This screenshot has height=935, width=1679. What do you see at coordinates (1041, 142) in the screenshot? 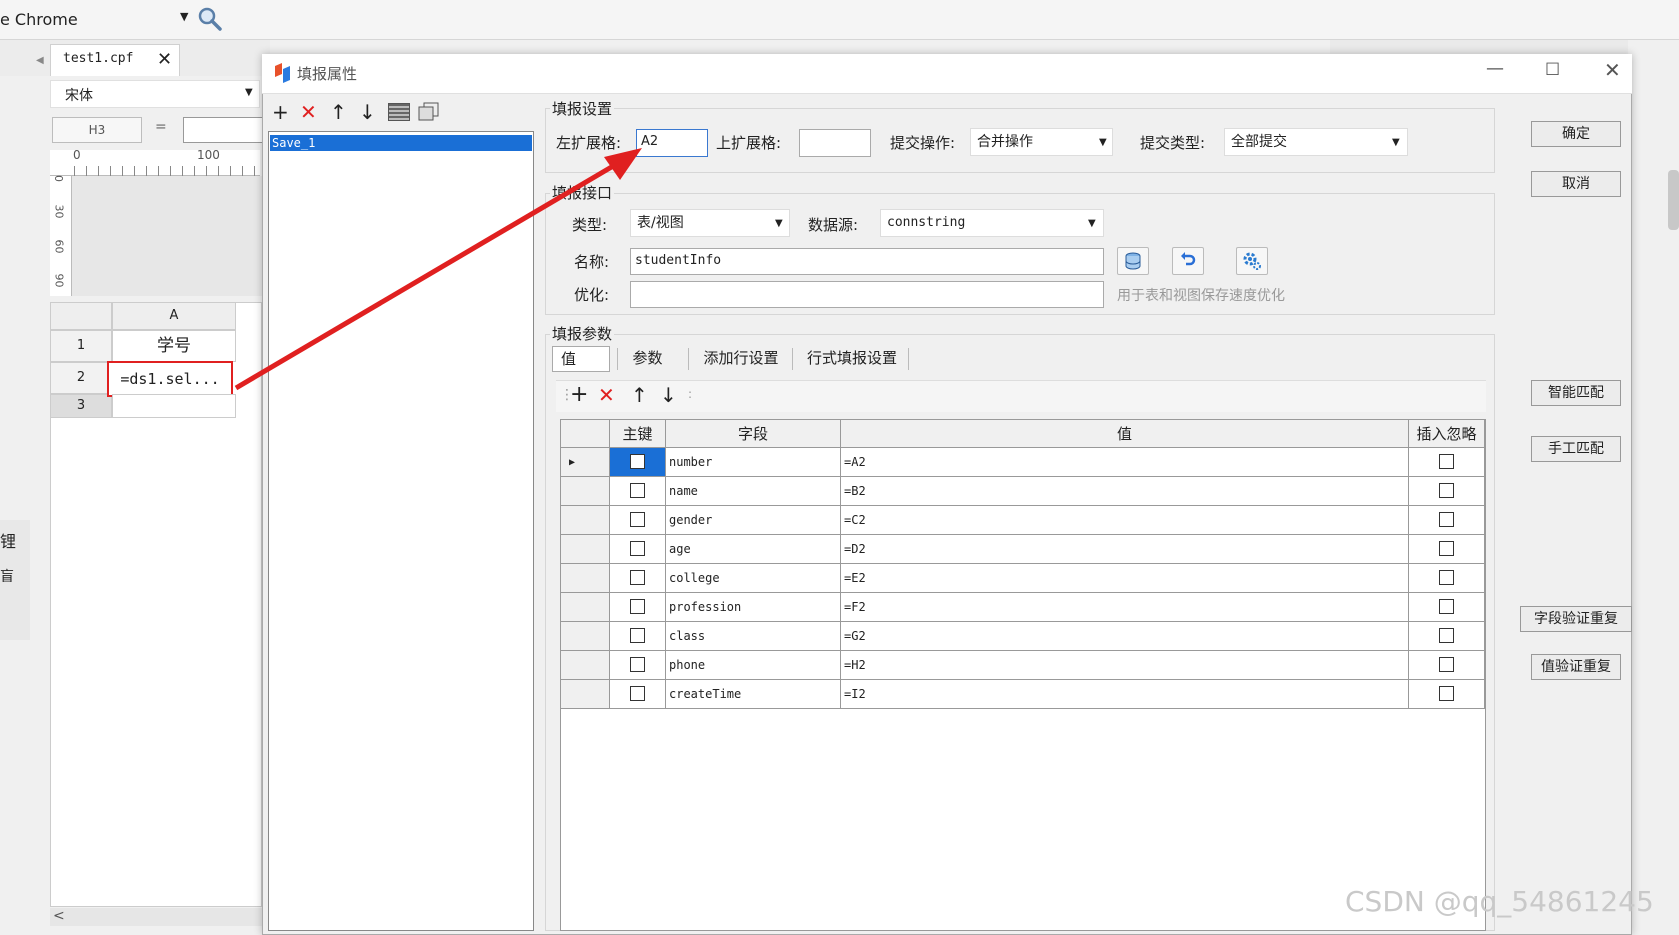
I see `submit-op-select: 合并操作` at bounding box center [1041, 142].